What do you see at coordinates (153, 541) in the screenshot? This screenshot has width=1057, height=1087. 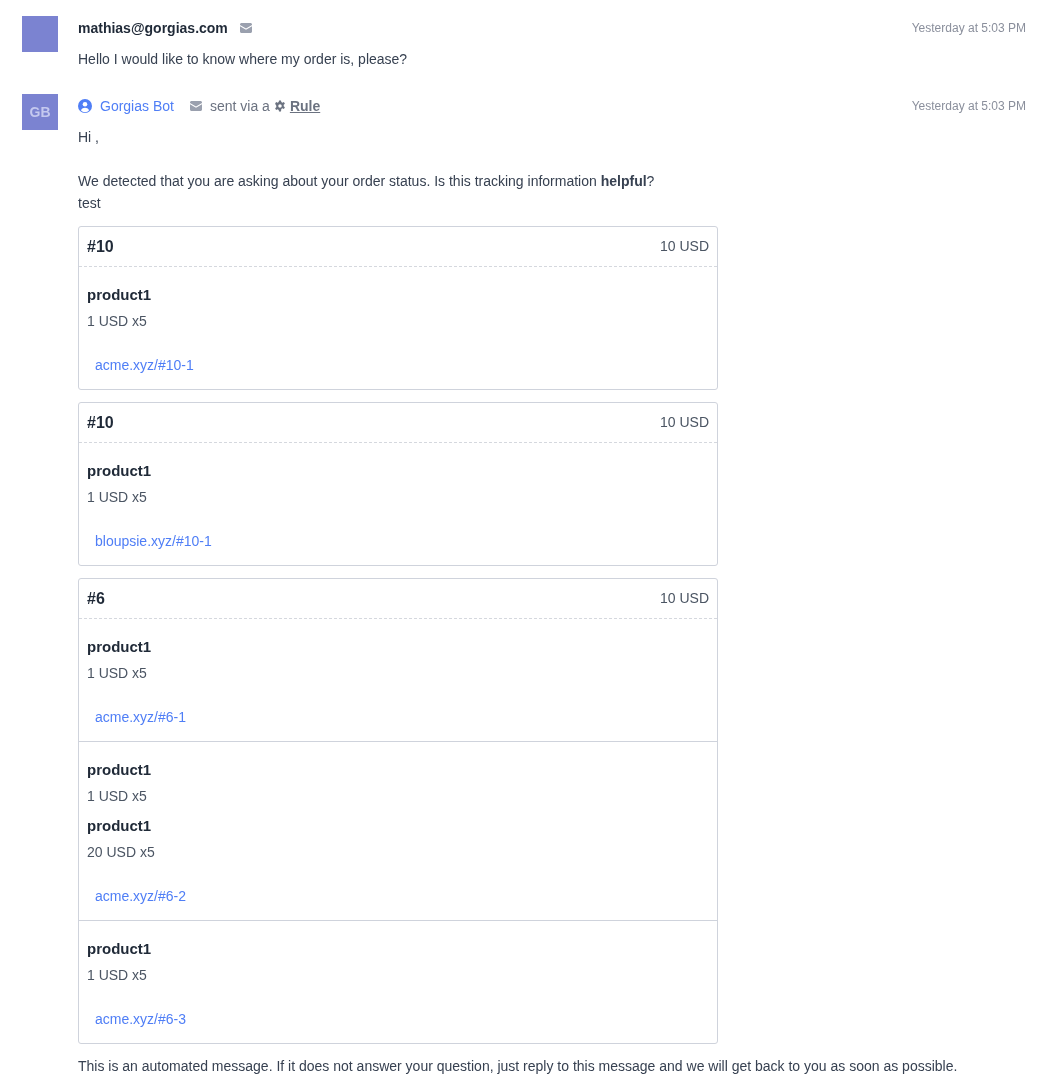 I see `tracking-link: bloupsie.xyz/#10-1` at bounding box center [153, 541].